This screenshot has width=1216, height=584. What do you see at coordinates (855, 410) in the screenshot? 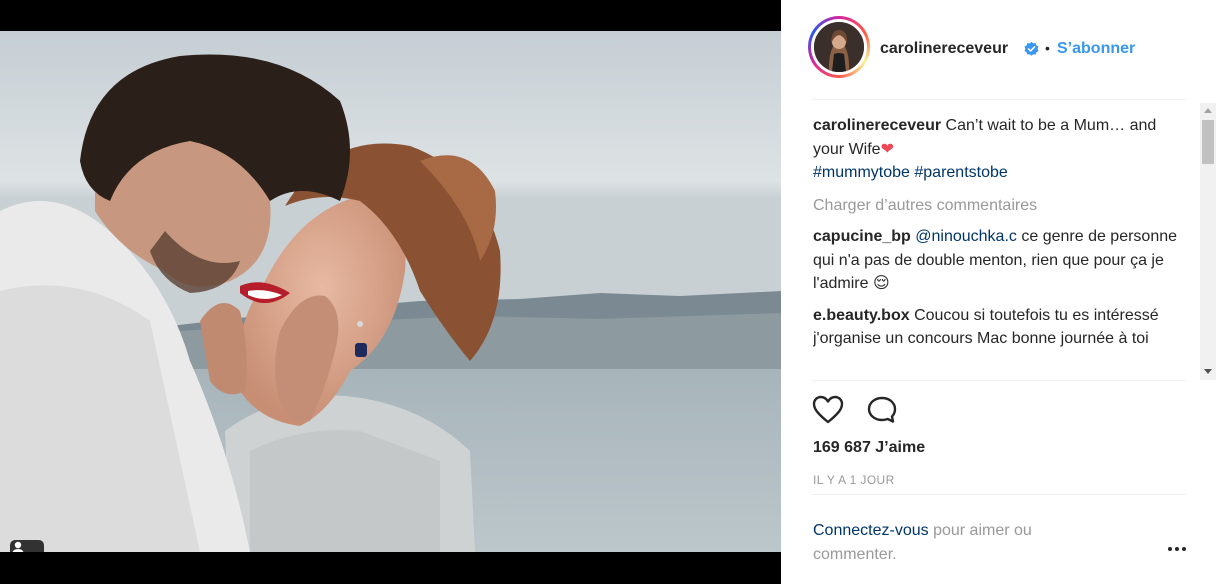
I see `action-bar` at bounding box center [855, 410].